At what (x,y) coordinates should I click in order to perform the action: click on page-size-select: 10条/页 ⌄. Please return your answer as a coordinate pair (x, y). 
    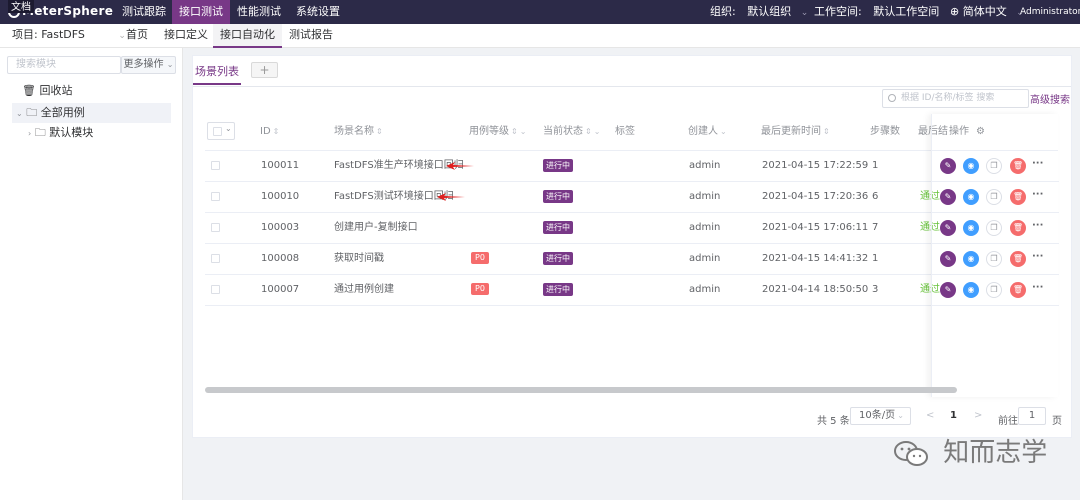
    Looking at the image, I should click on (880, 416).